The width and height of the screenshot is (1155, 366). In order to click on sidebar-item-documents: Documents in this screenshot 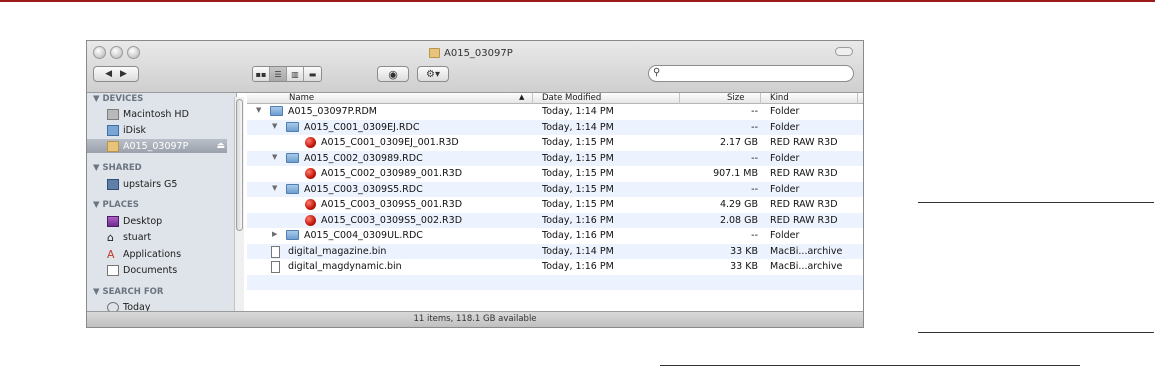, I will do `click(157, 270)`.